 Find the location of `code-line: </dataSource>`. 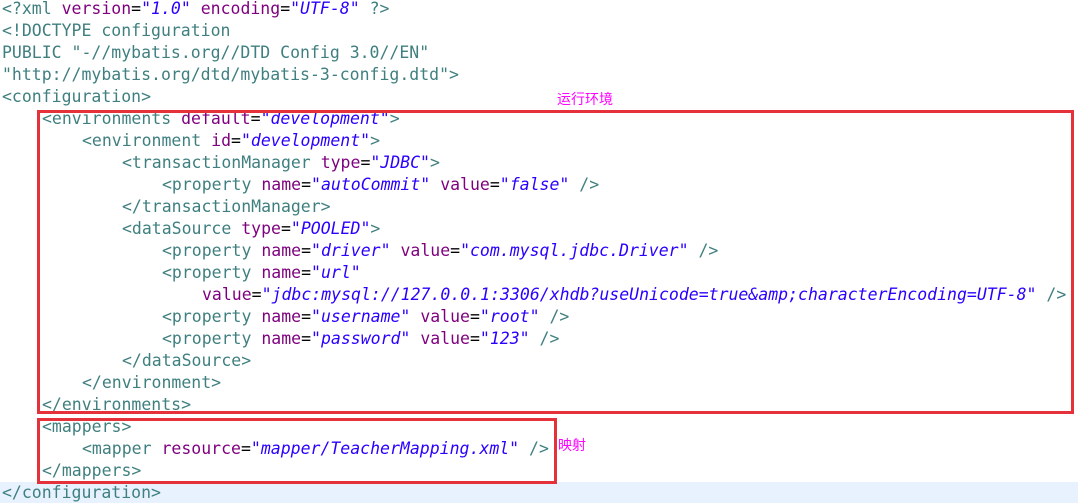

code-line: </dataSource> is located at coordinates (186, 361).